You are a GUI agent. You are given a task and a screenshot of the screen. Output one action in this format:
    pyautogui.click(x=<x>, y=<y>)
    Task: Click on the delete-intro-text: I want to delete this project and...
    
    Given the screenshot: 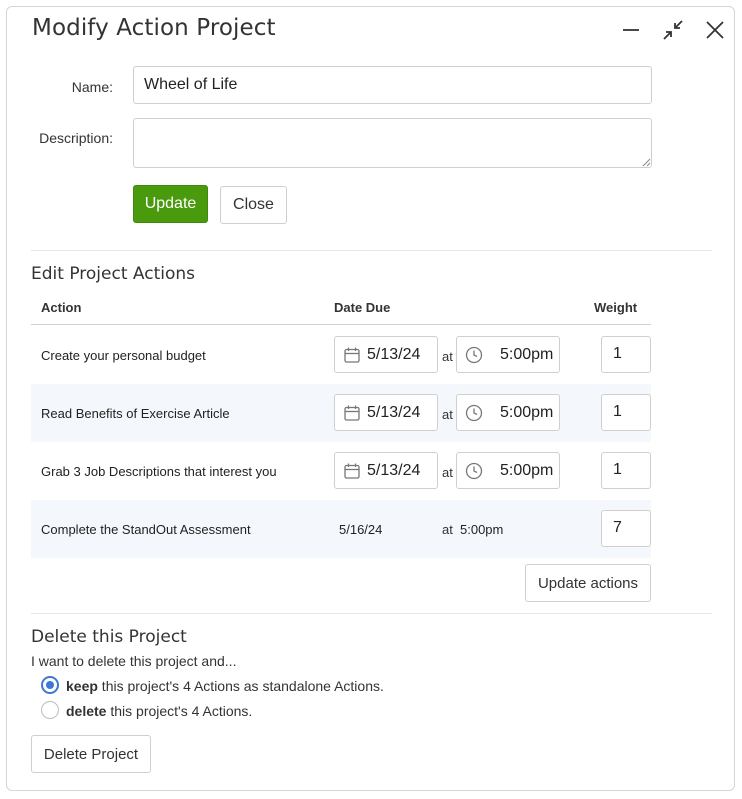 What is the action you would take?
    pyautogui.click(x=134, y=661)
    